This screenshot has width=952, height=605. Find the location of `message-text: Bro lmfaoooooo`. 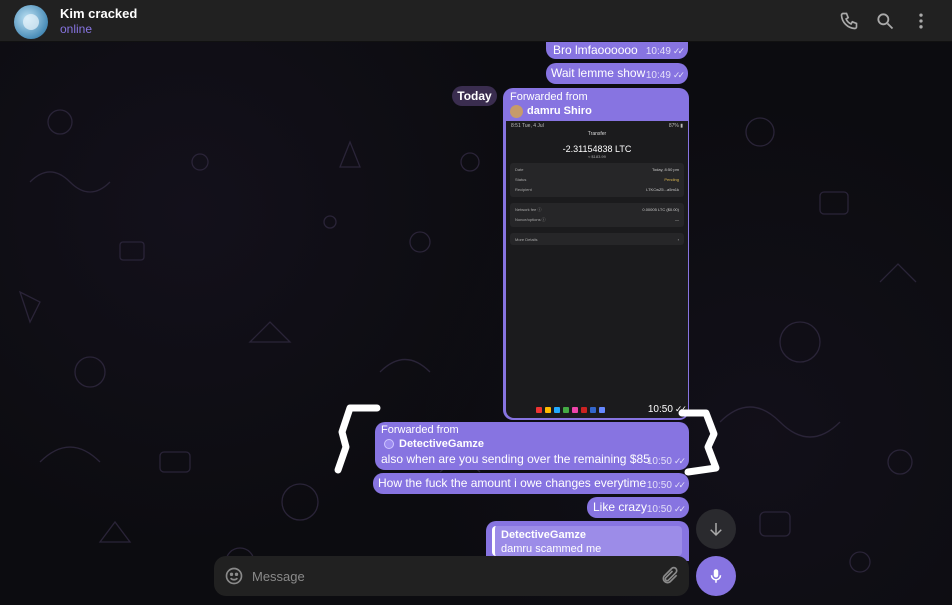

message-text: Bro lmfaoooooo is located at coordinates (595, 50).